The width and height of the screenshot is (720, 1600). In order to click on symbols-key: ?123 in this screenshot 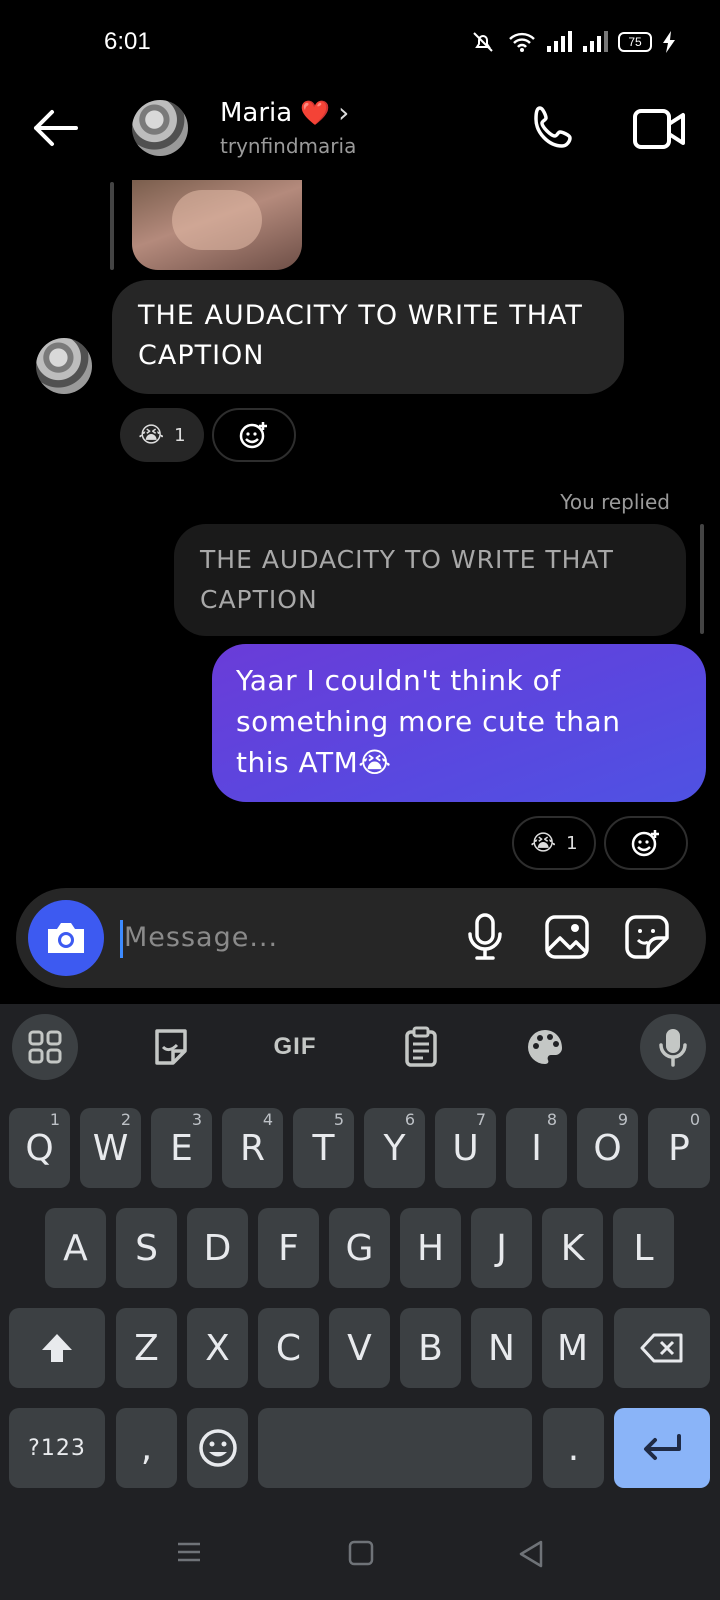, I will do `click(57, 1448)`.